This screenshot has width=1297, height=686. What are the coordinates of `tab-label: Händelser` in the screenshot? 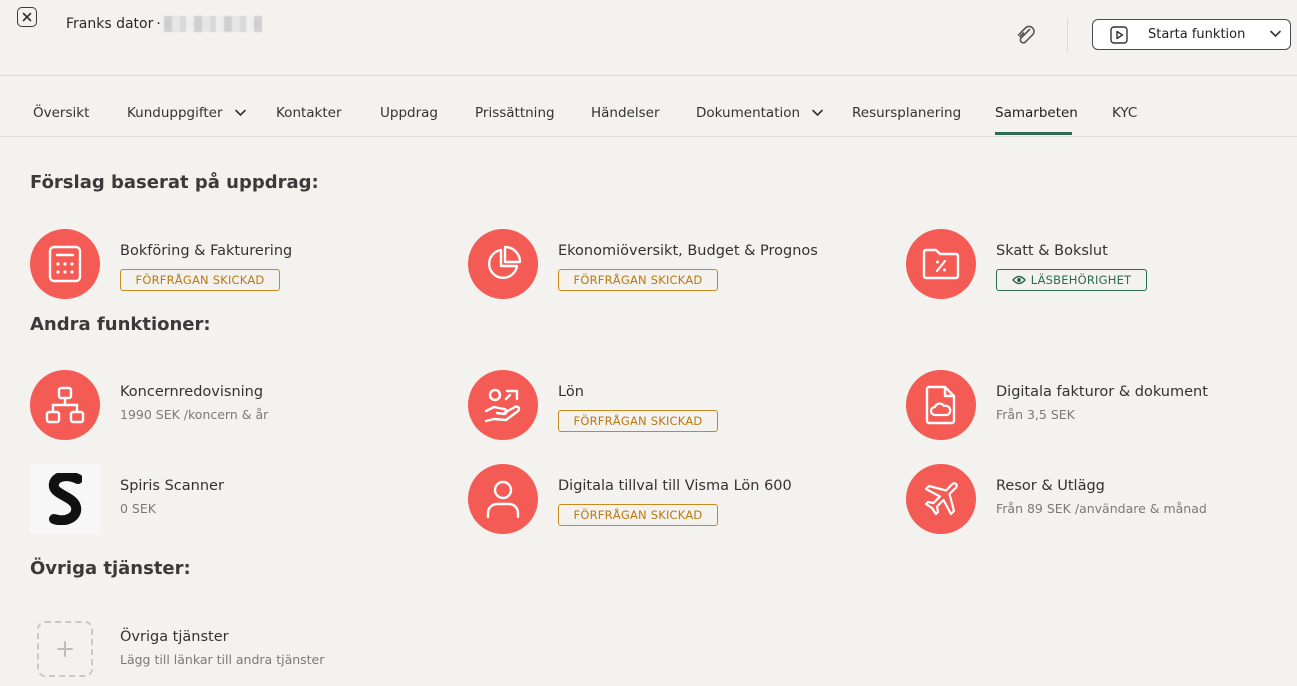 It's located at (625, 113).